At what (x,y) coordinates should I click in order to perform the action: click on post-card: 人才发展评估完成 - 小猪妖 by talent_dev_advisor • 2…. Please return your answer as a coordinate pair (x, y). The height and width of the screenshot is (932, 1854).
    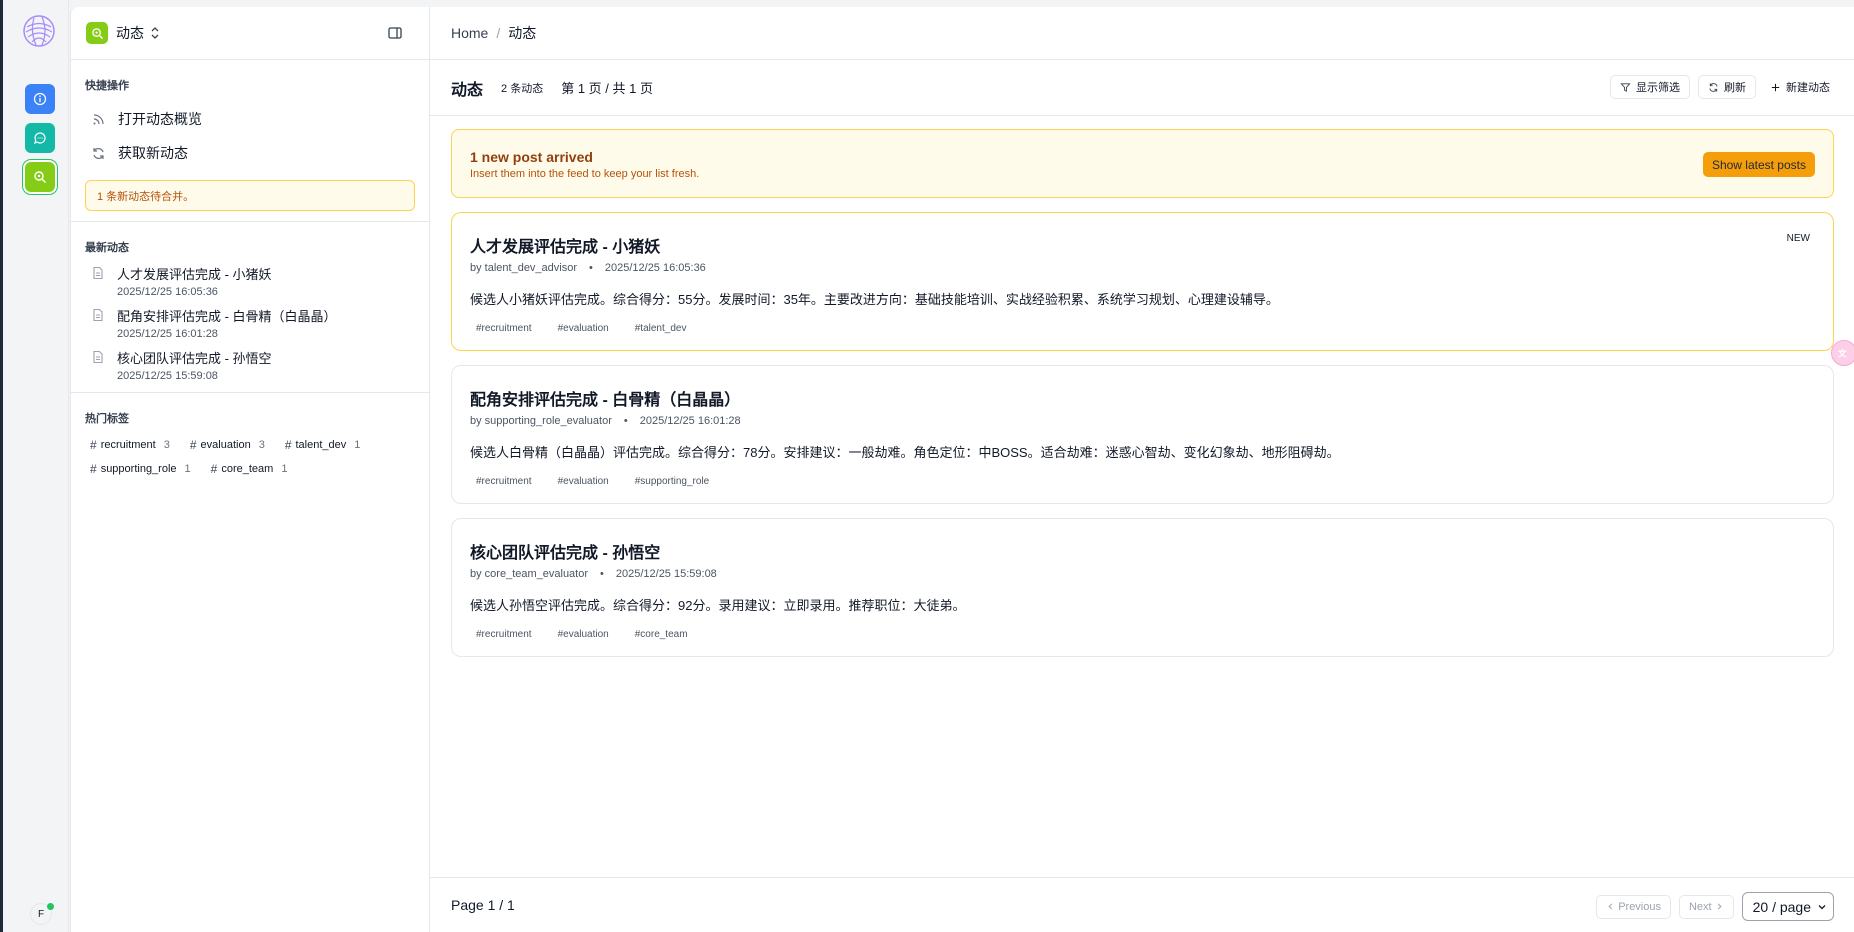
    Looking at the image, I should click on (1142, 281).